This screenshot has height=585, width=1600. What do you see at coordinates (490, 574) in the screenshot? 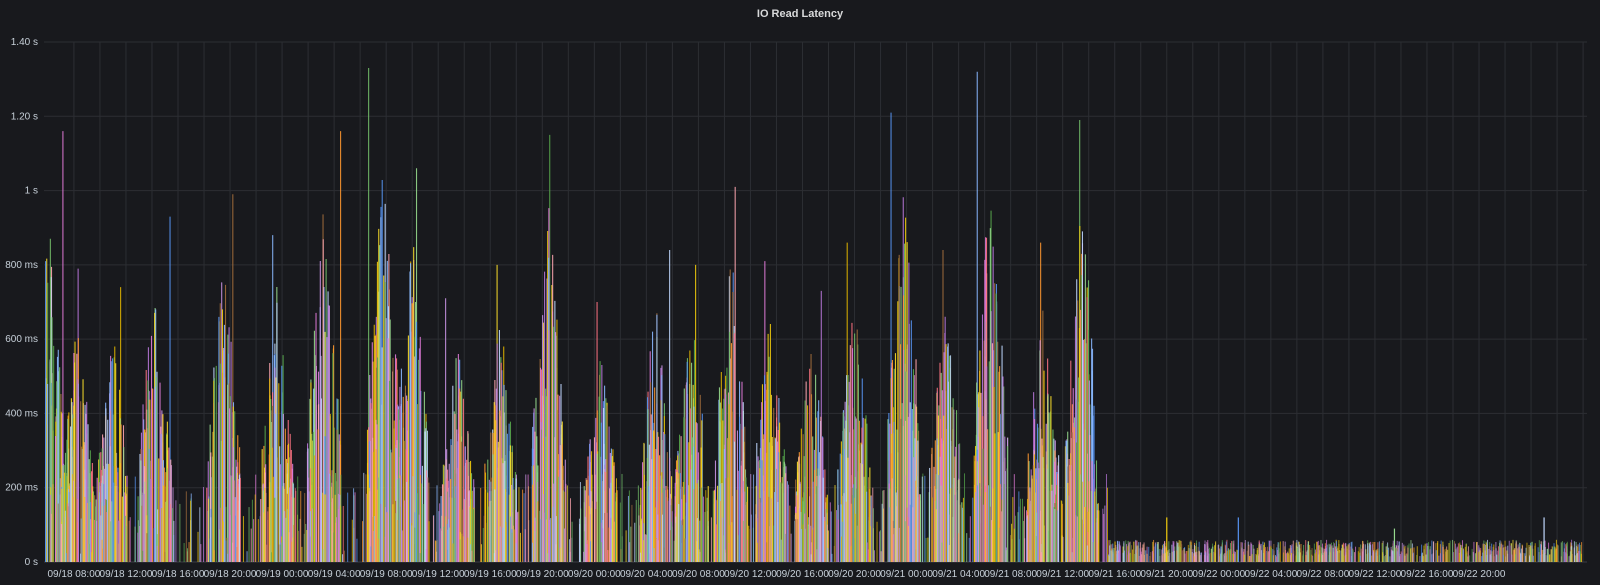
I see `x-tick-label: 09/19 16:00` at bounding box center [490, 574].